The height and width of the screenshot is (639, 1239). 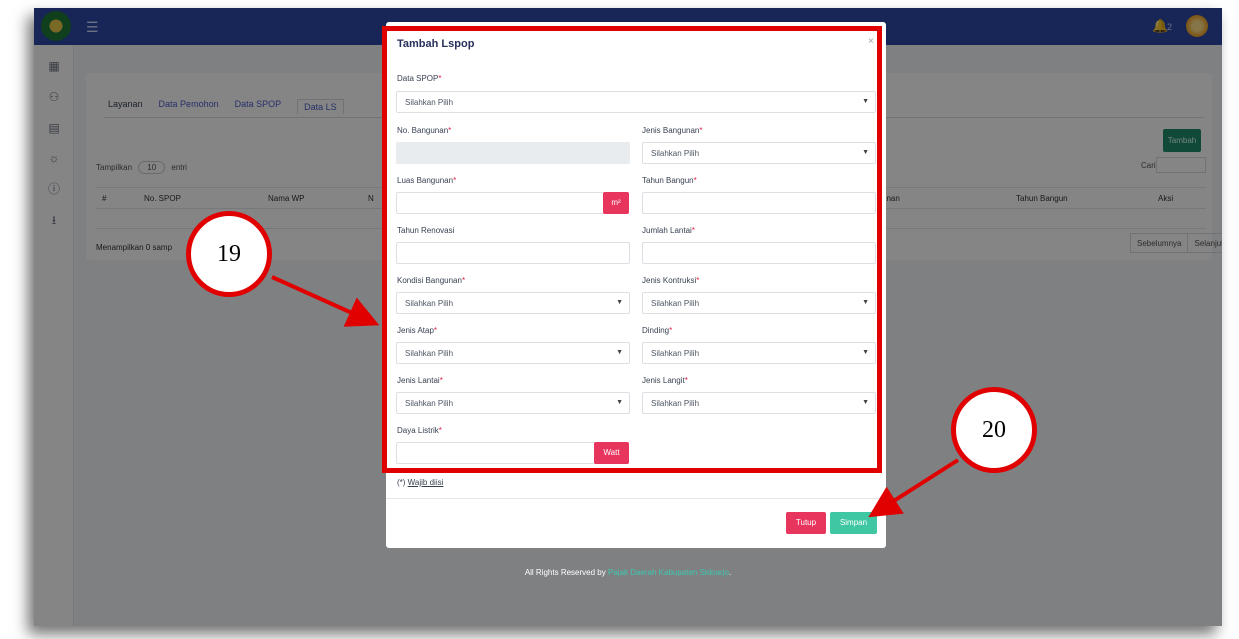 What do you see at coordinates (431, 280) in the screenshot?
I see `label-kondisi-bangunan: Kondisi Bangunan*` at bounding box center [431, 280].